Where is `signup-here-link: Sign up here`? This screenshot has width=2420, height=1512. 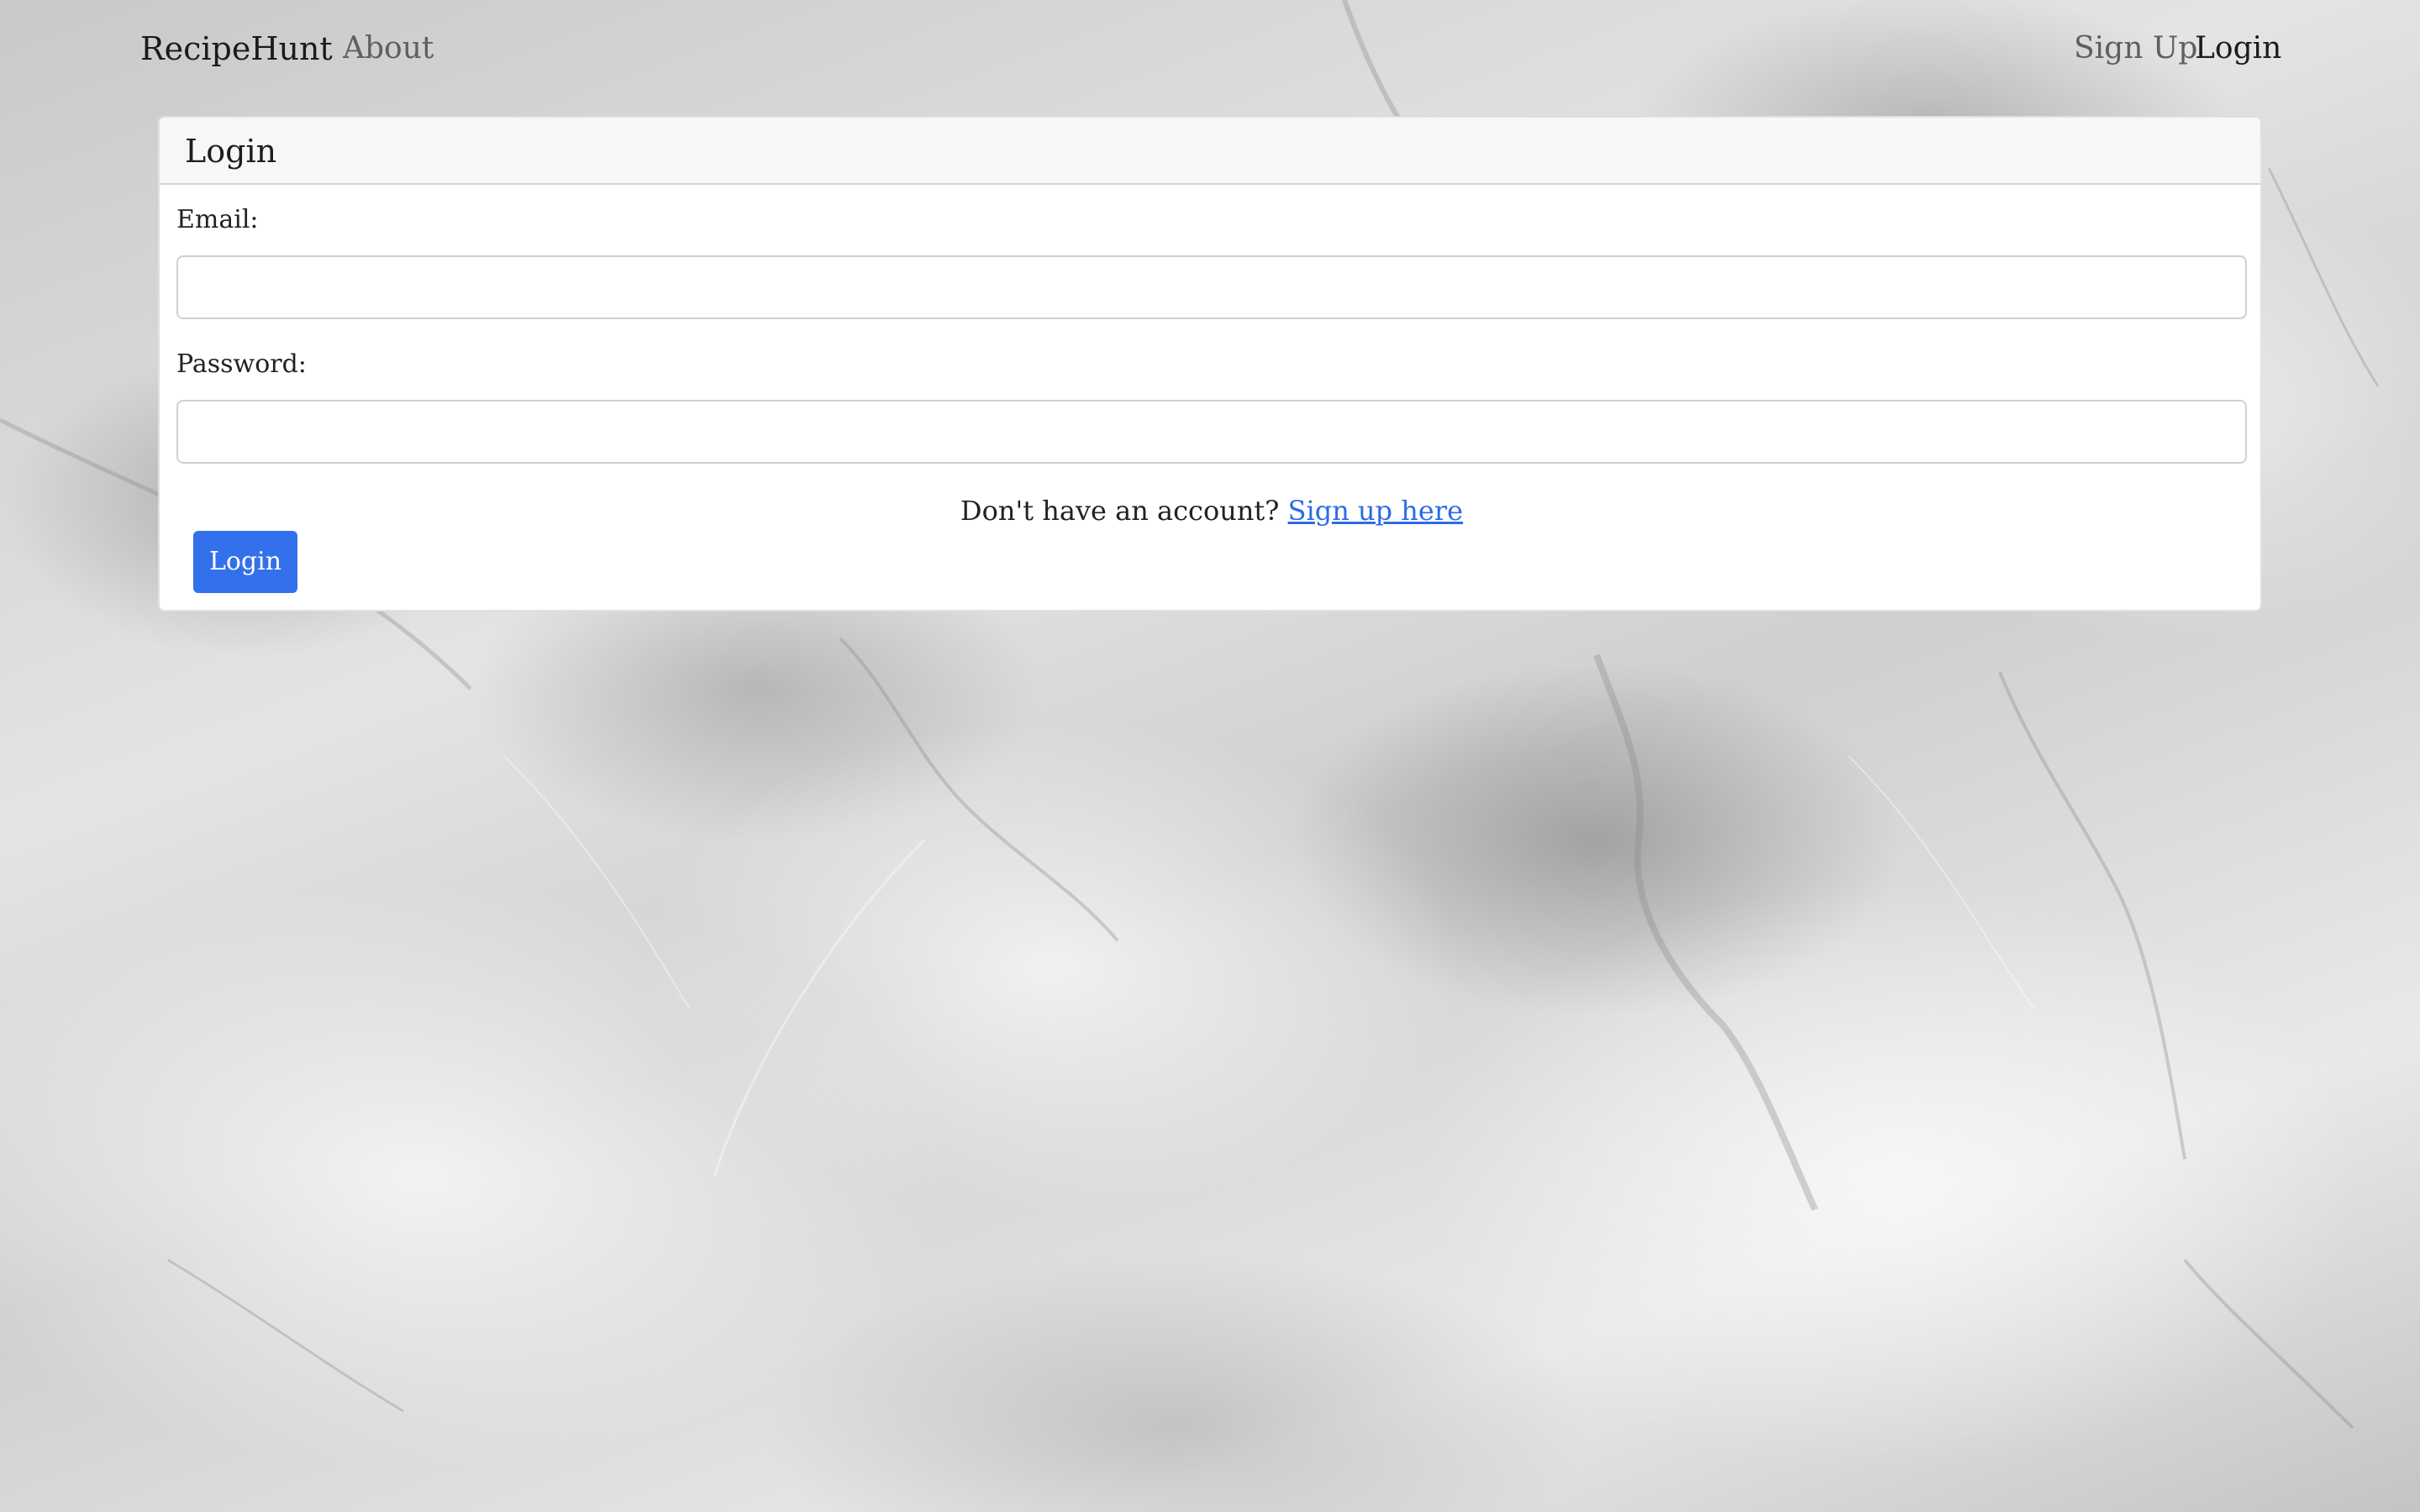
signup-here-link: Sign up here is located at coordinates (1376, 511).